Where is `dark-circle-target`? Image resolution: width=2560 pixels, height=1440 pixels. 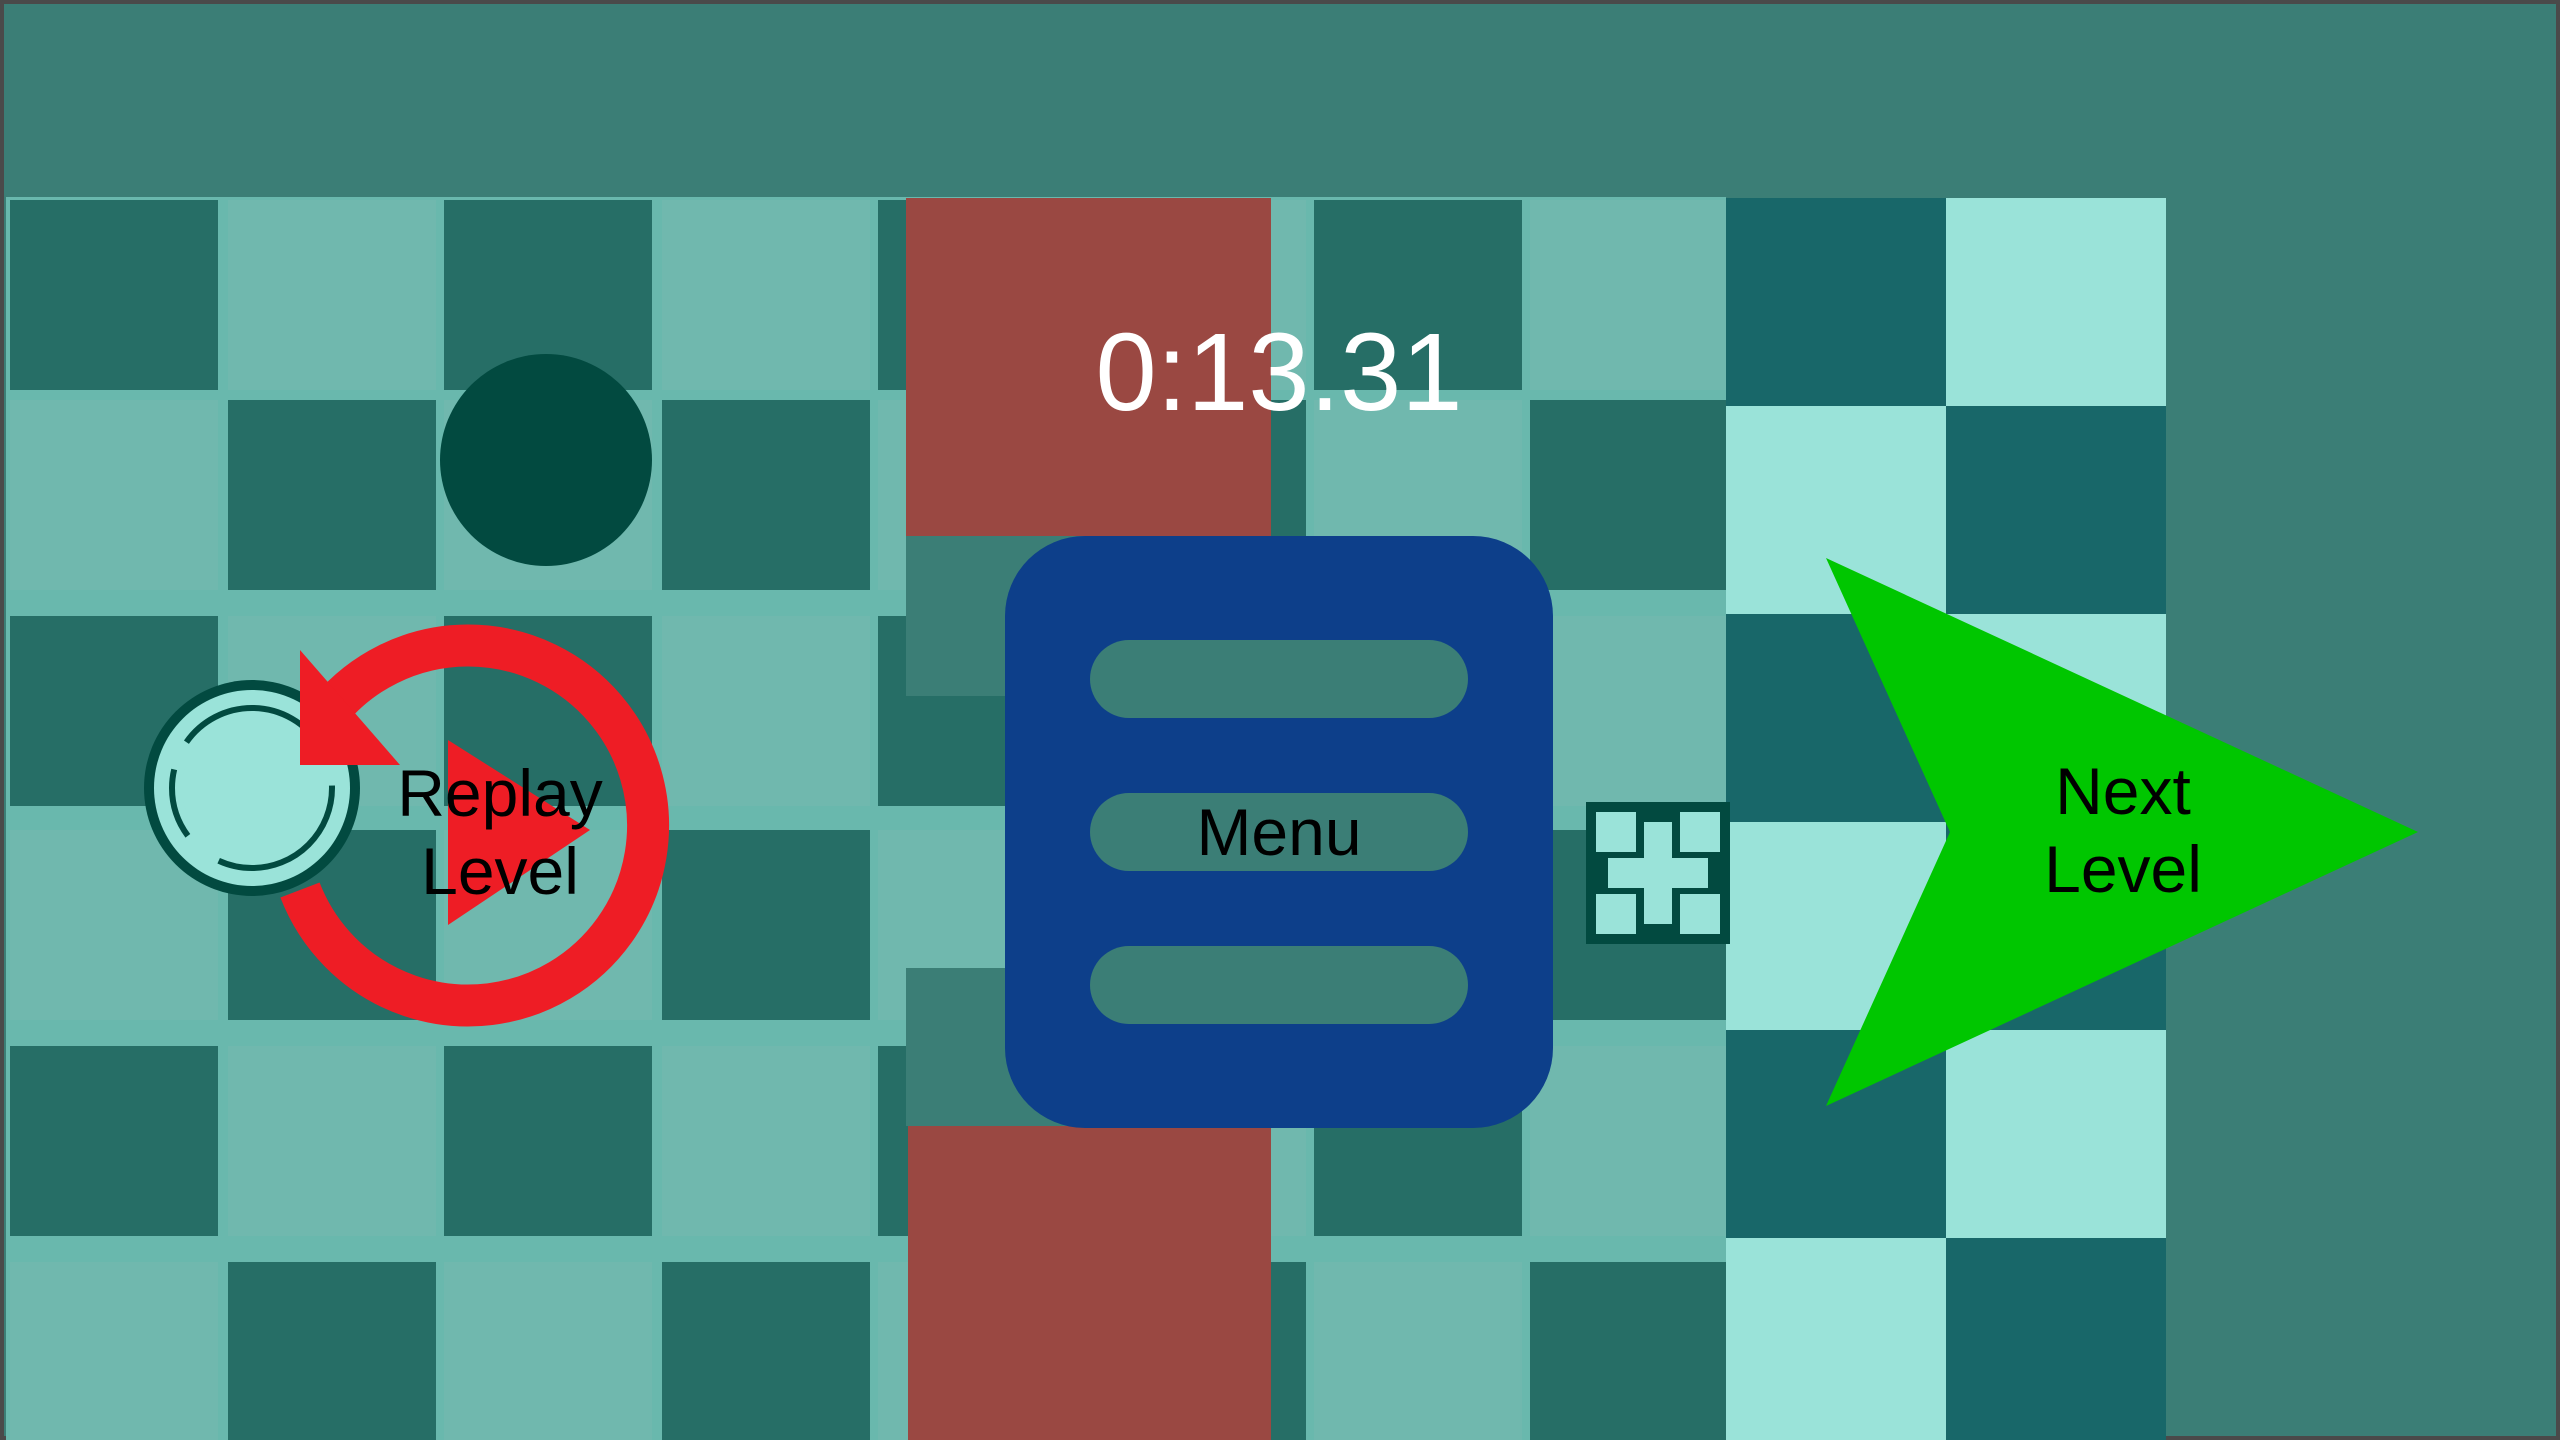
dark-circle-target is located at coordinates (546, 460).